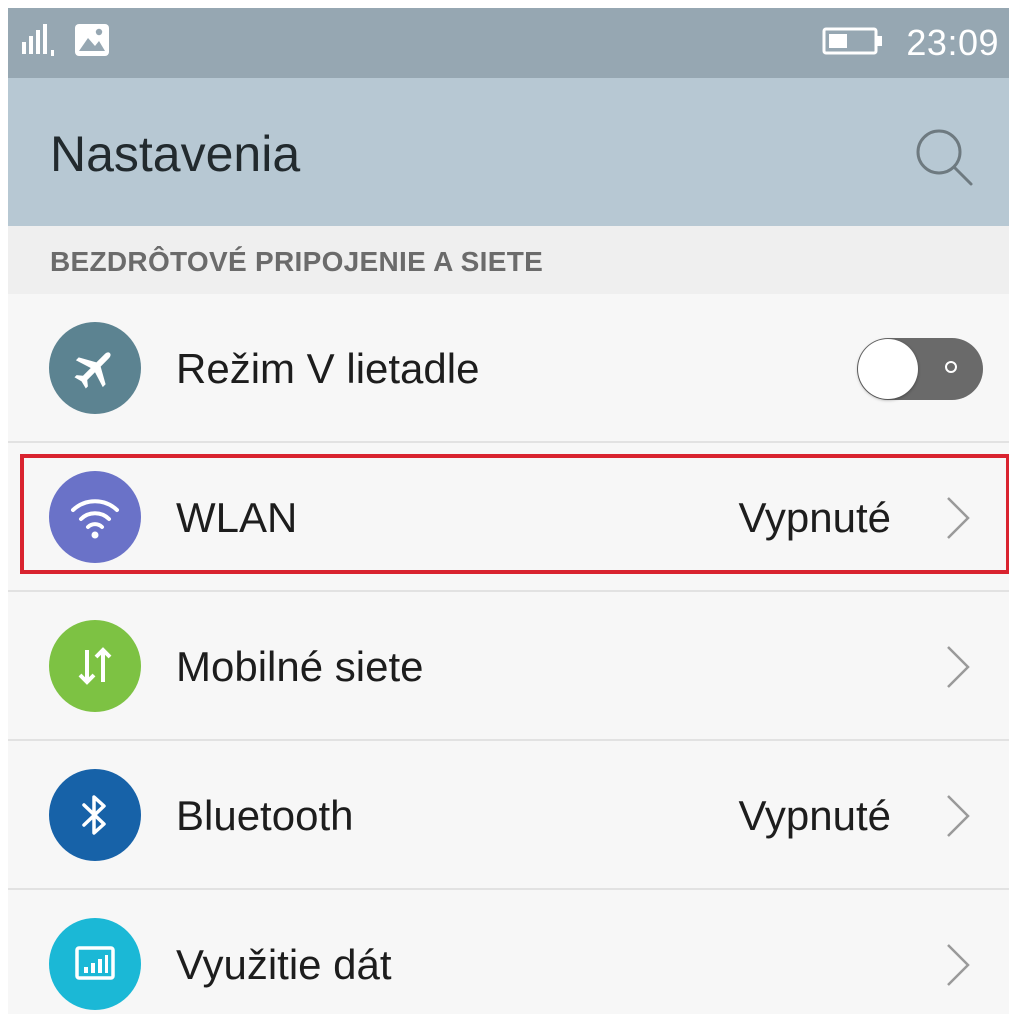 The height and width of the screenshot is (1014, 1017). Describe the element at coordinates (95, 666) in the screenshot. I see `mobile-data-icon` at that location.